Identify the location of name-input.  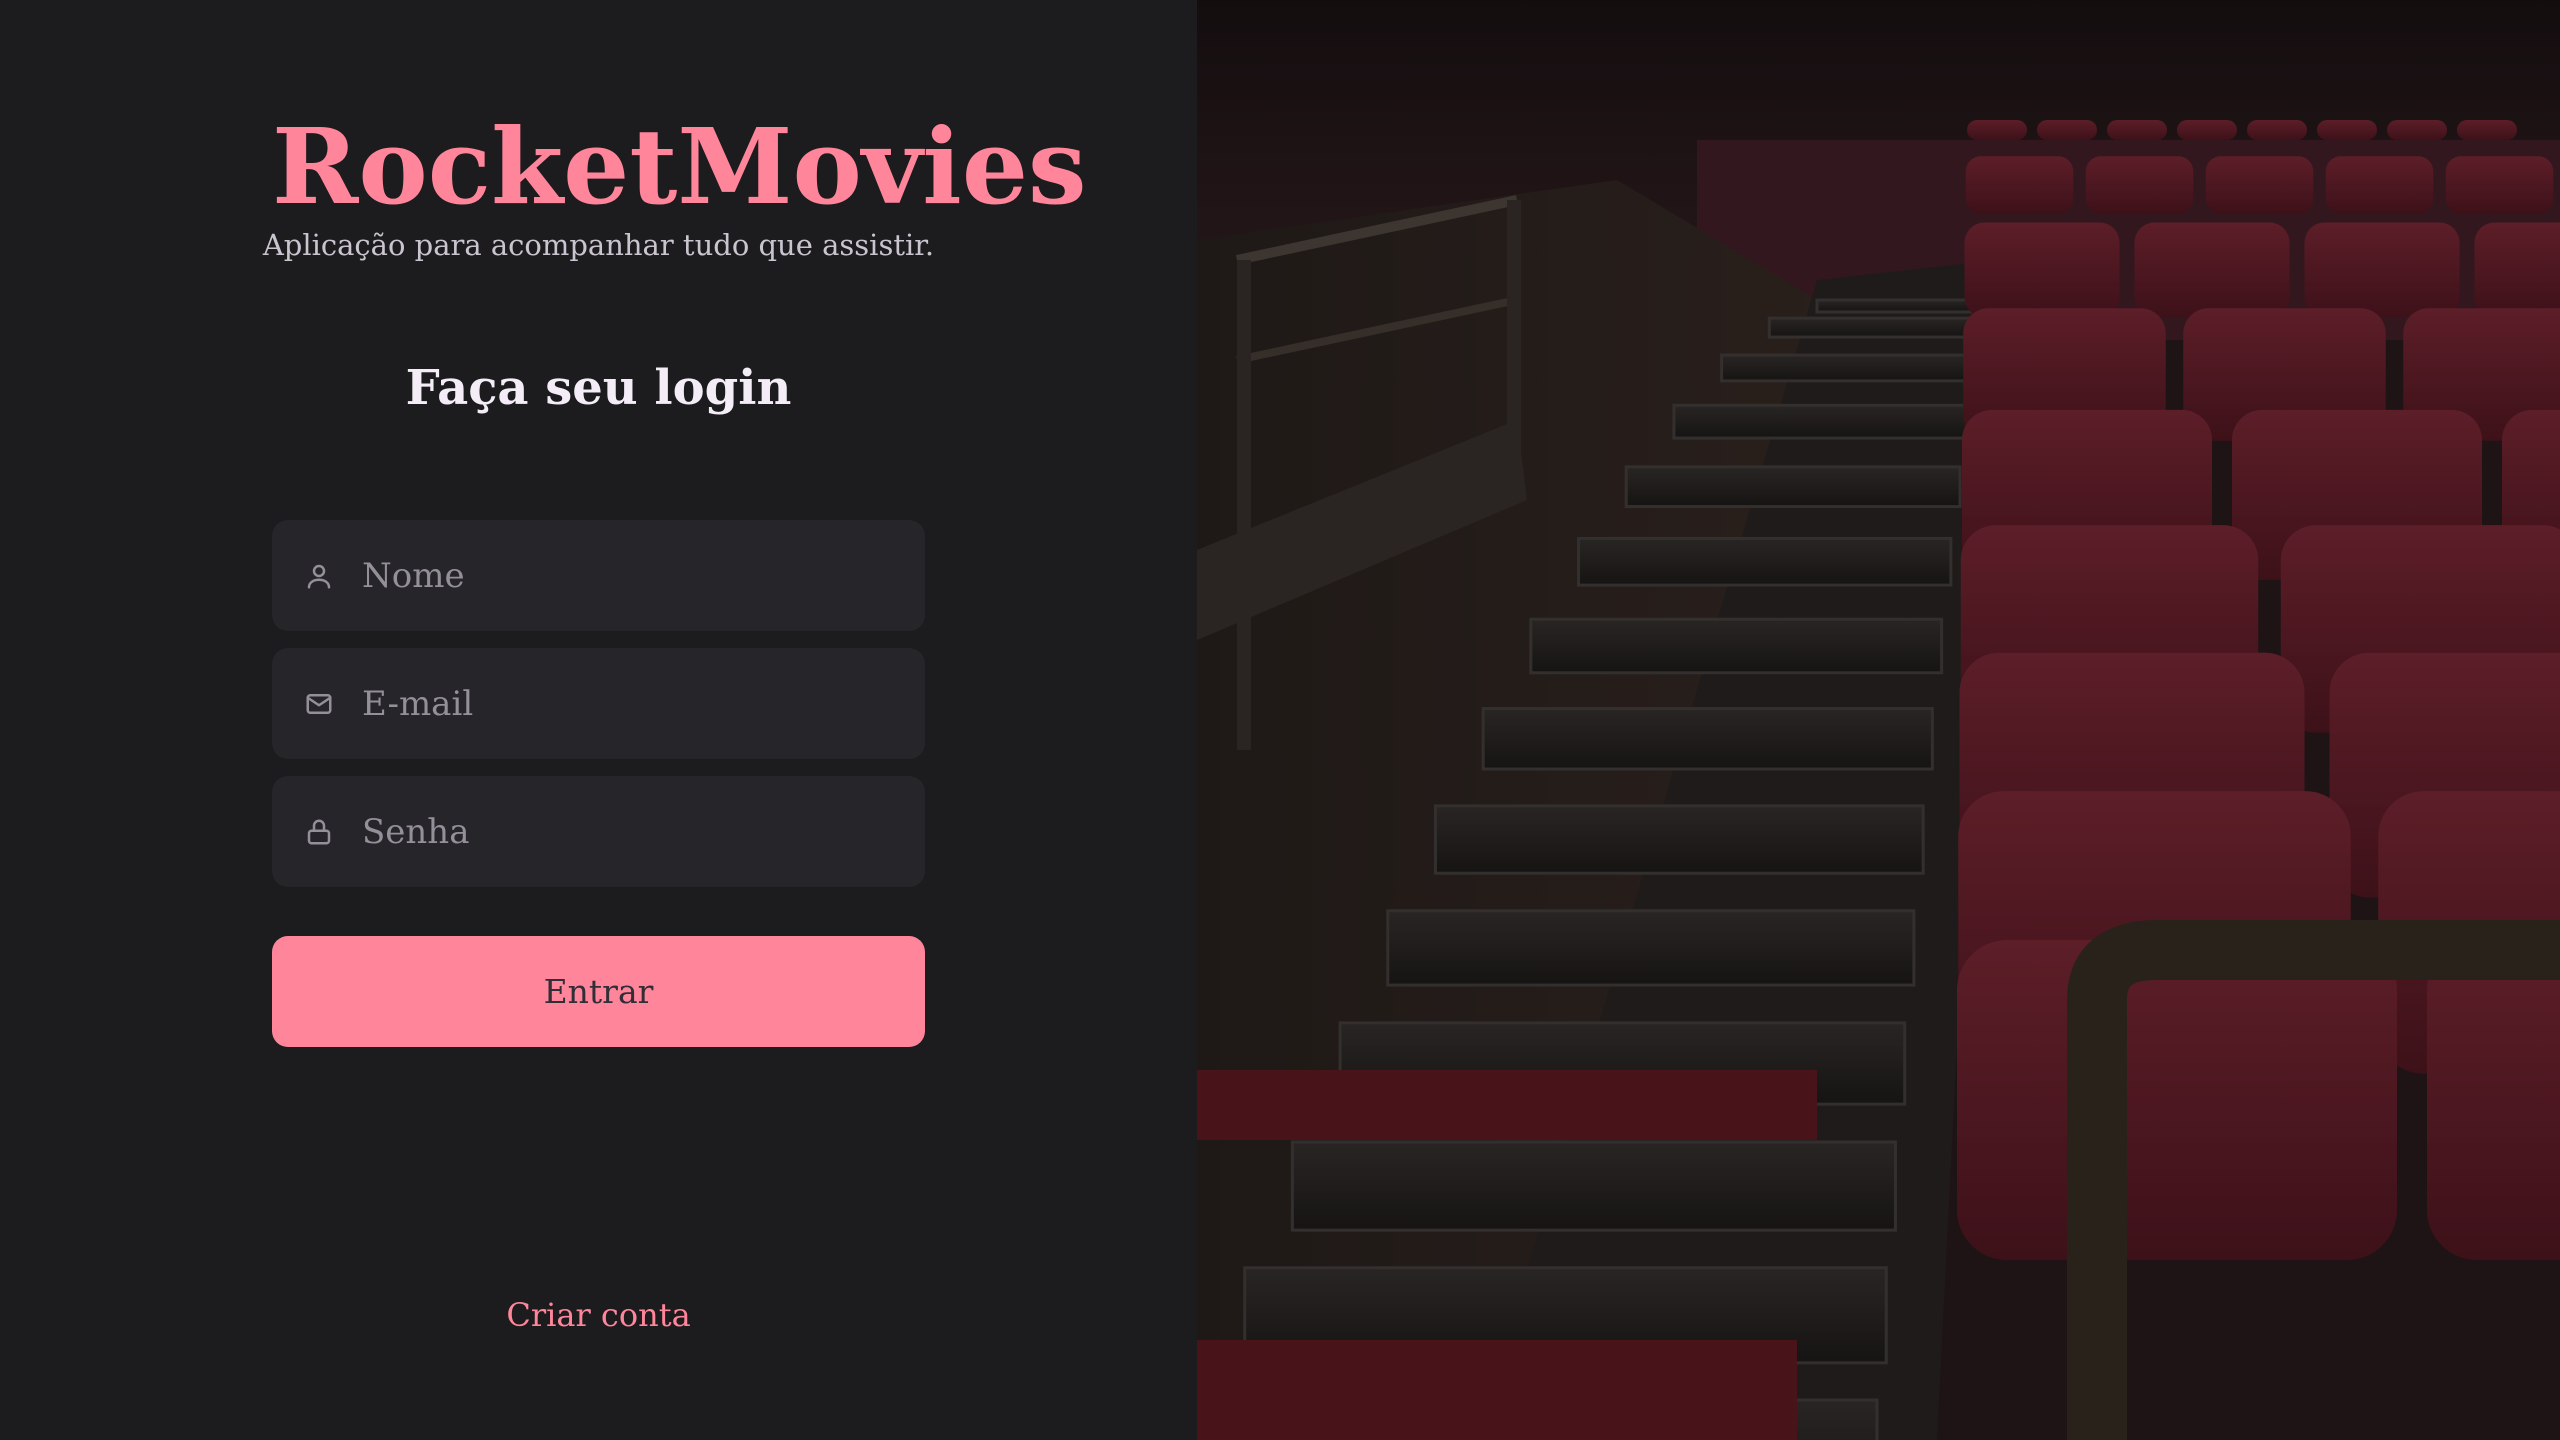
(642, 575).